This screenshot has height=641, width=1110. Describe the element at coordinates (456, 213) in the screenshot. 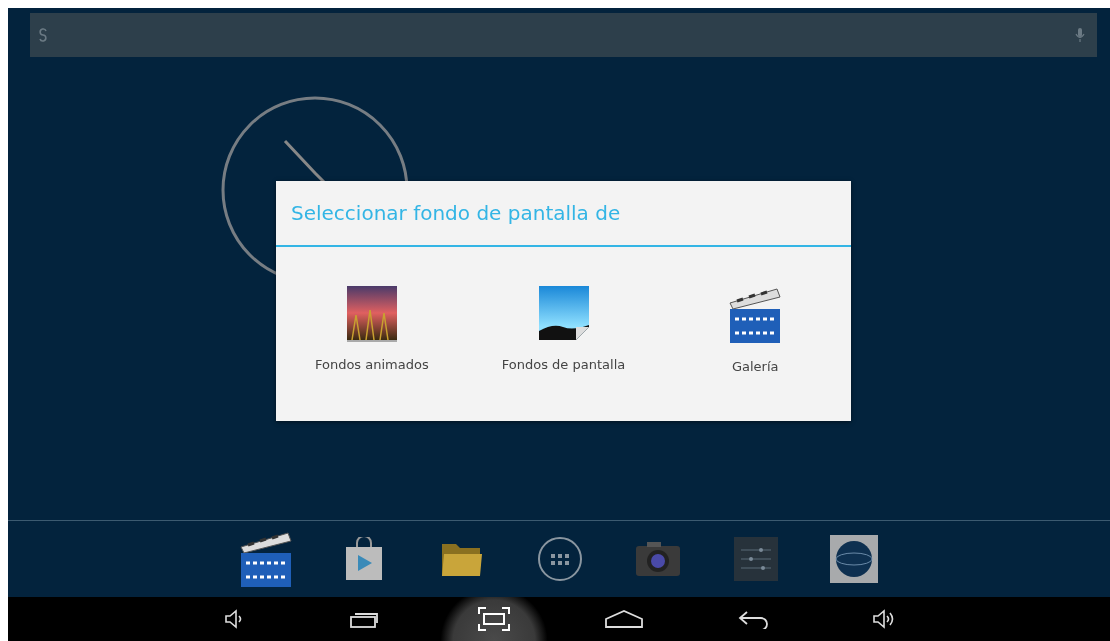

I see `dialog-title: Seleccionar fondo de pantalla de` at that location.